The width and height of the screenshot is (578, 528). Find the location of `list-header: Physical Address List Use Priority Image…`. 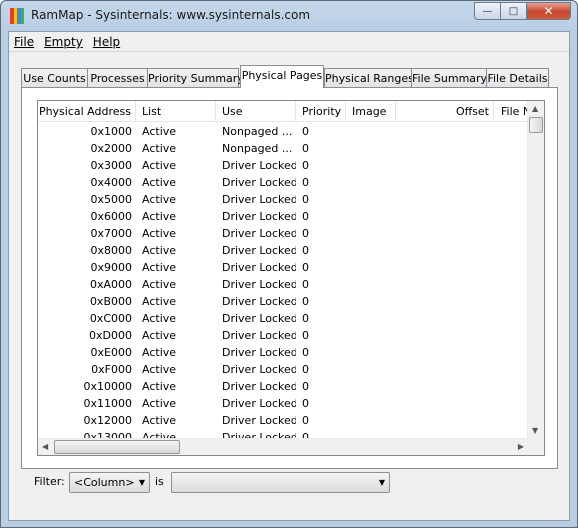

list-header: Physical Address List Use Priority Image… is located at coordinates (283, 111).